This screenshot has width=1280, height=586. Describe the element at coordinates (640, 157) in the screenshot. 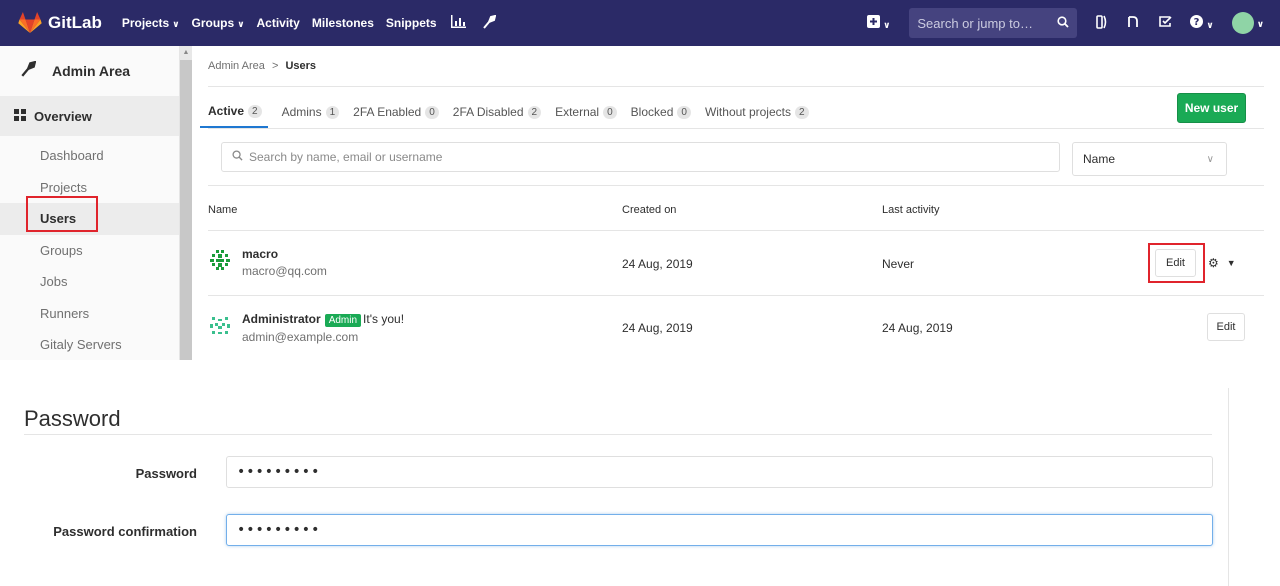

I see `user-search-input: Search by name, email or username` at that location.